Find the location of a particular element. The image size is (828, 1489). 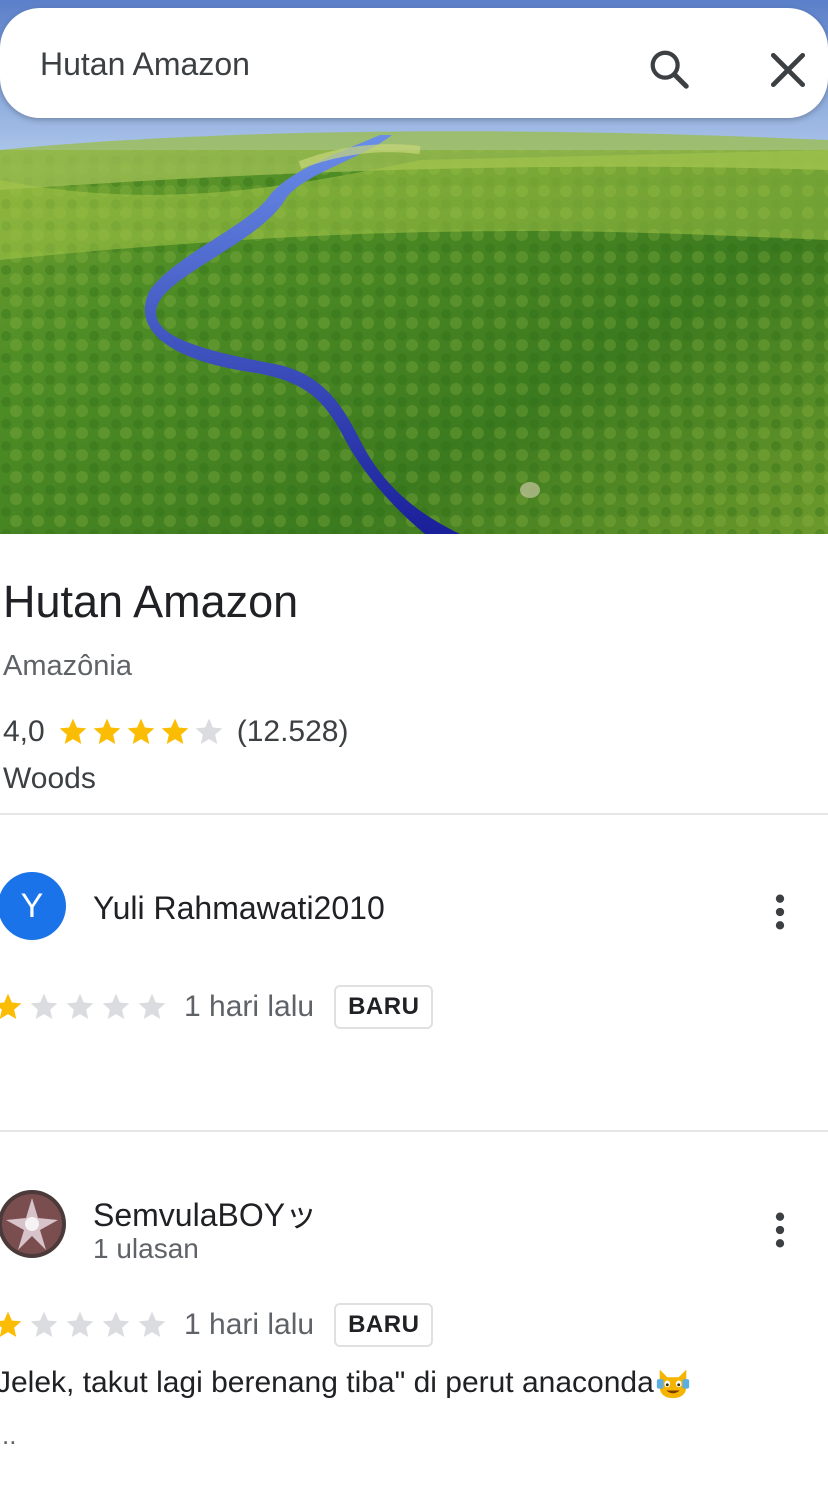

place-rating-row: 4,0 (12.528) is located at coordinates (175, 732).